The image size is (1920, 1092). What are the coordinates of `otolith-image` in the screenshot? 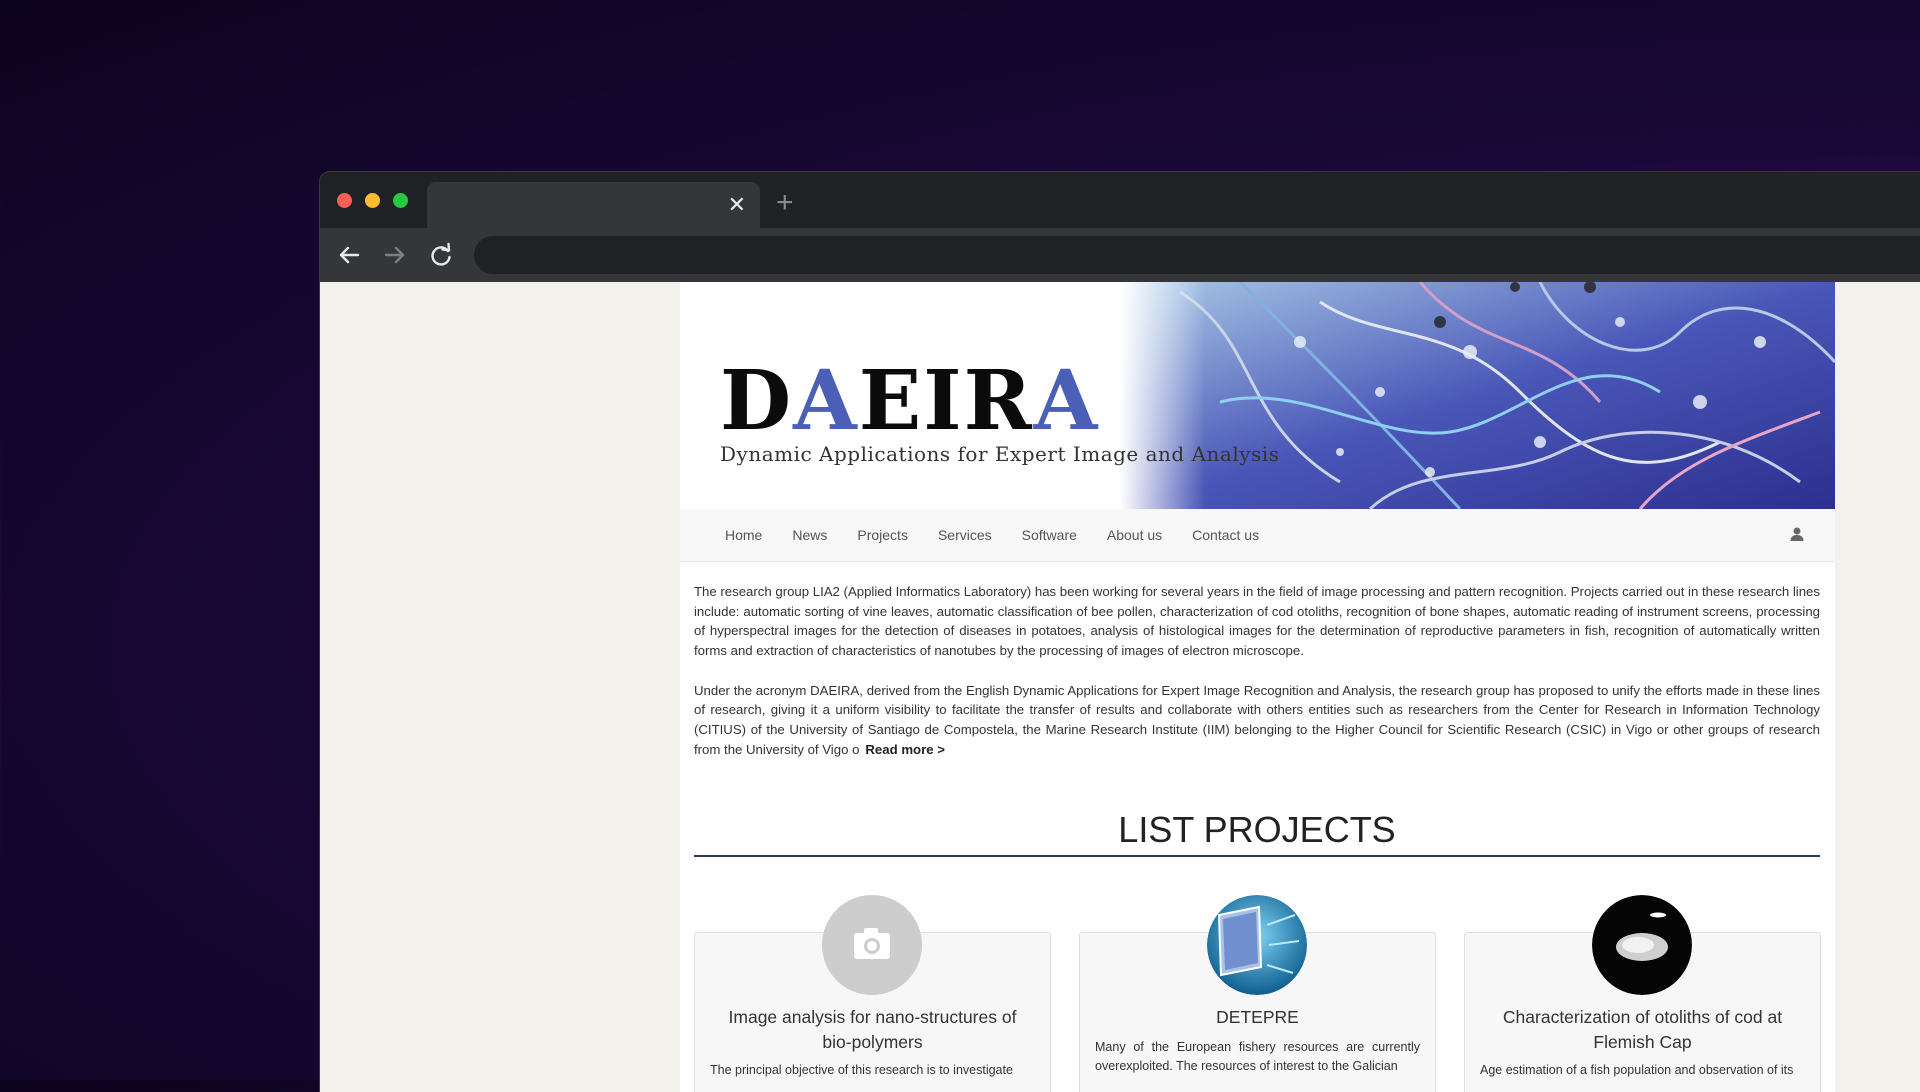 It's located at (1642, 945).